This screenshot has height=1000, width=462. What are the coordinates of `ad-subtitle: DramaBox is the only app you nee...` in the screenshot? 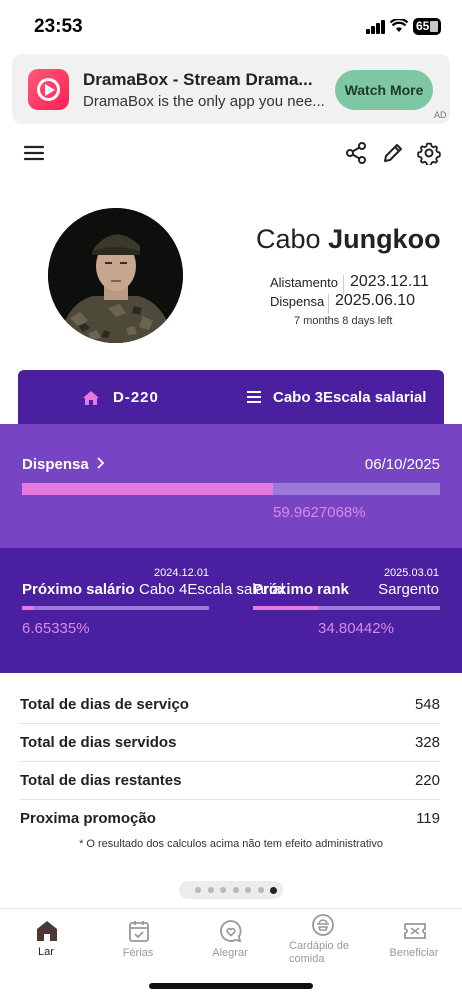 It's located at (204, 101).